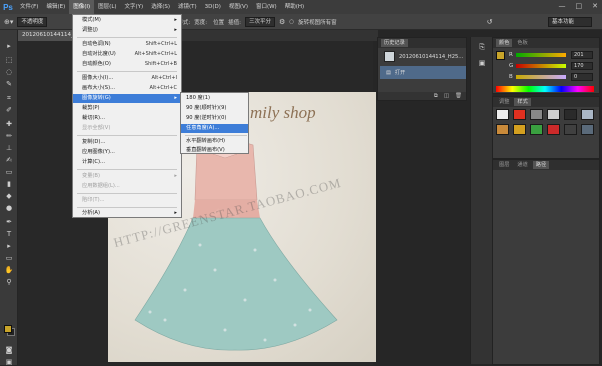  Describe the element at coordinates (9, 136) in the screenshot. I see `brush-tool-icon: ✏` at that location.